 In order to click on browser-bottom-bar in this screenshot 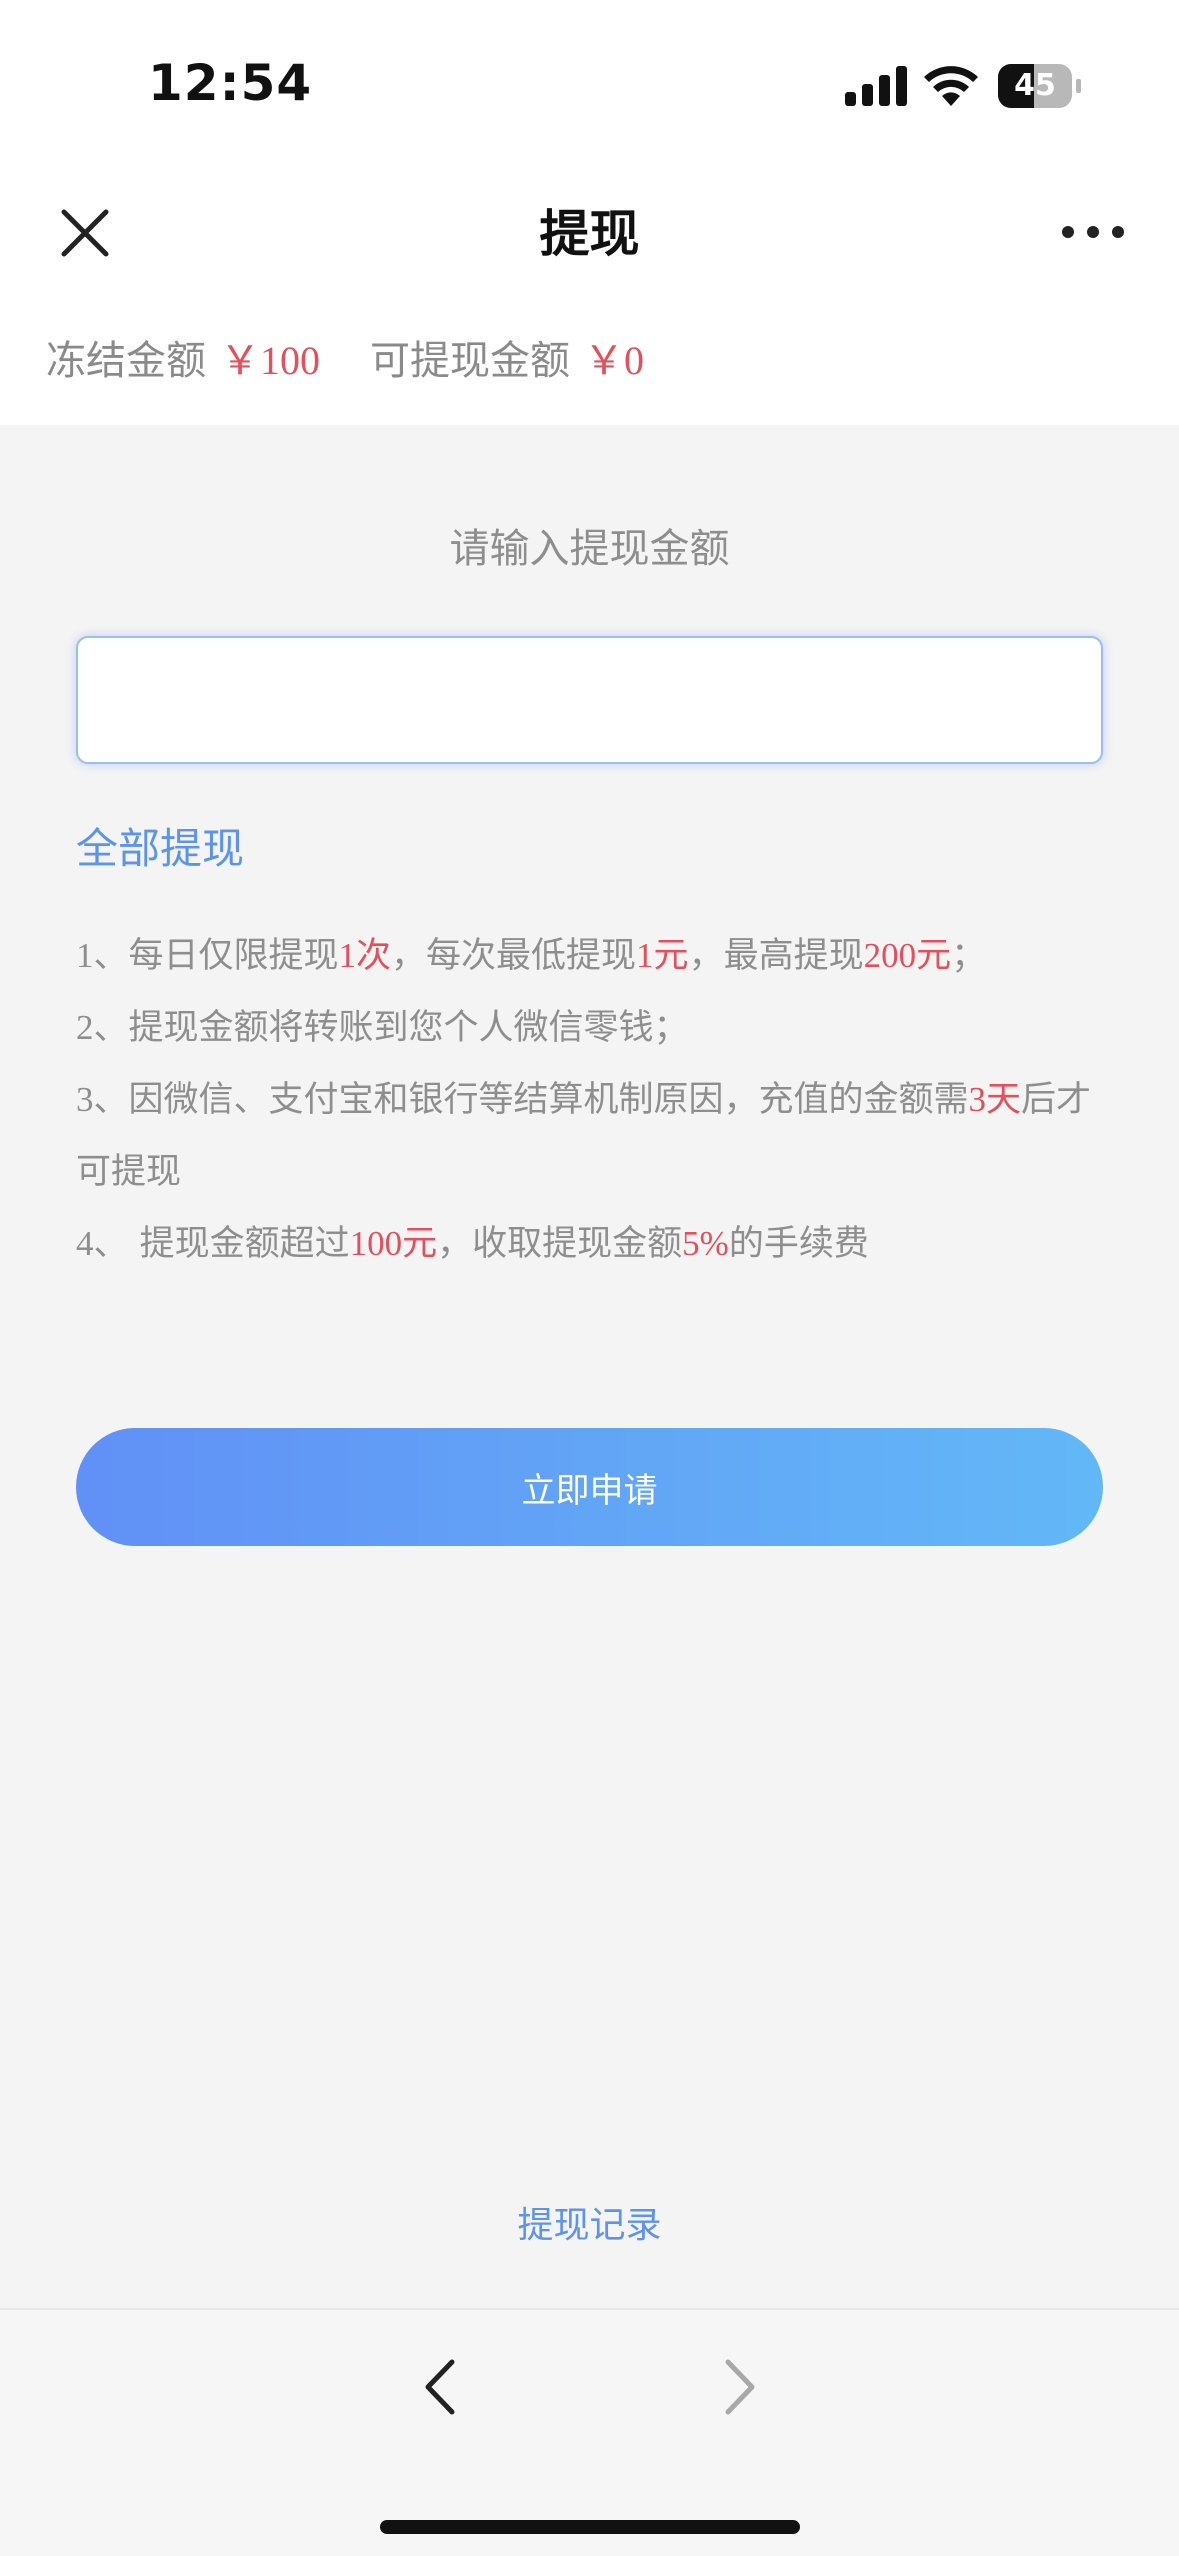, I will do `click(589, 2432)`.